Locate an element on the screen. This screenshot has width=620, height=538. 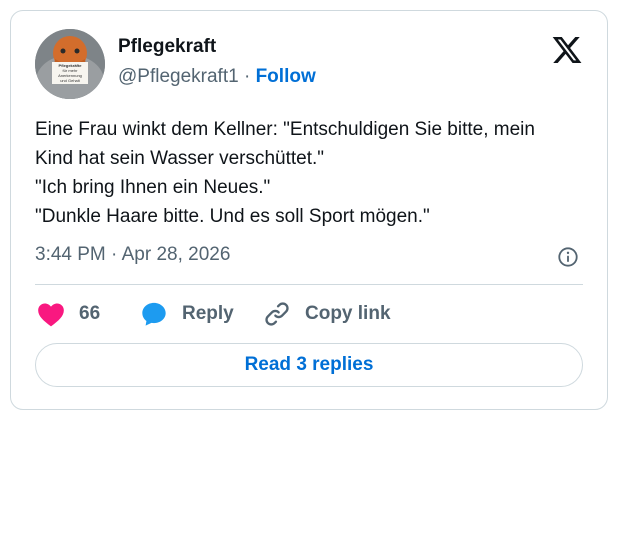
reply-bubble-icon is located at coordinates (154, 314).